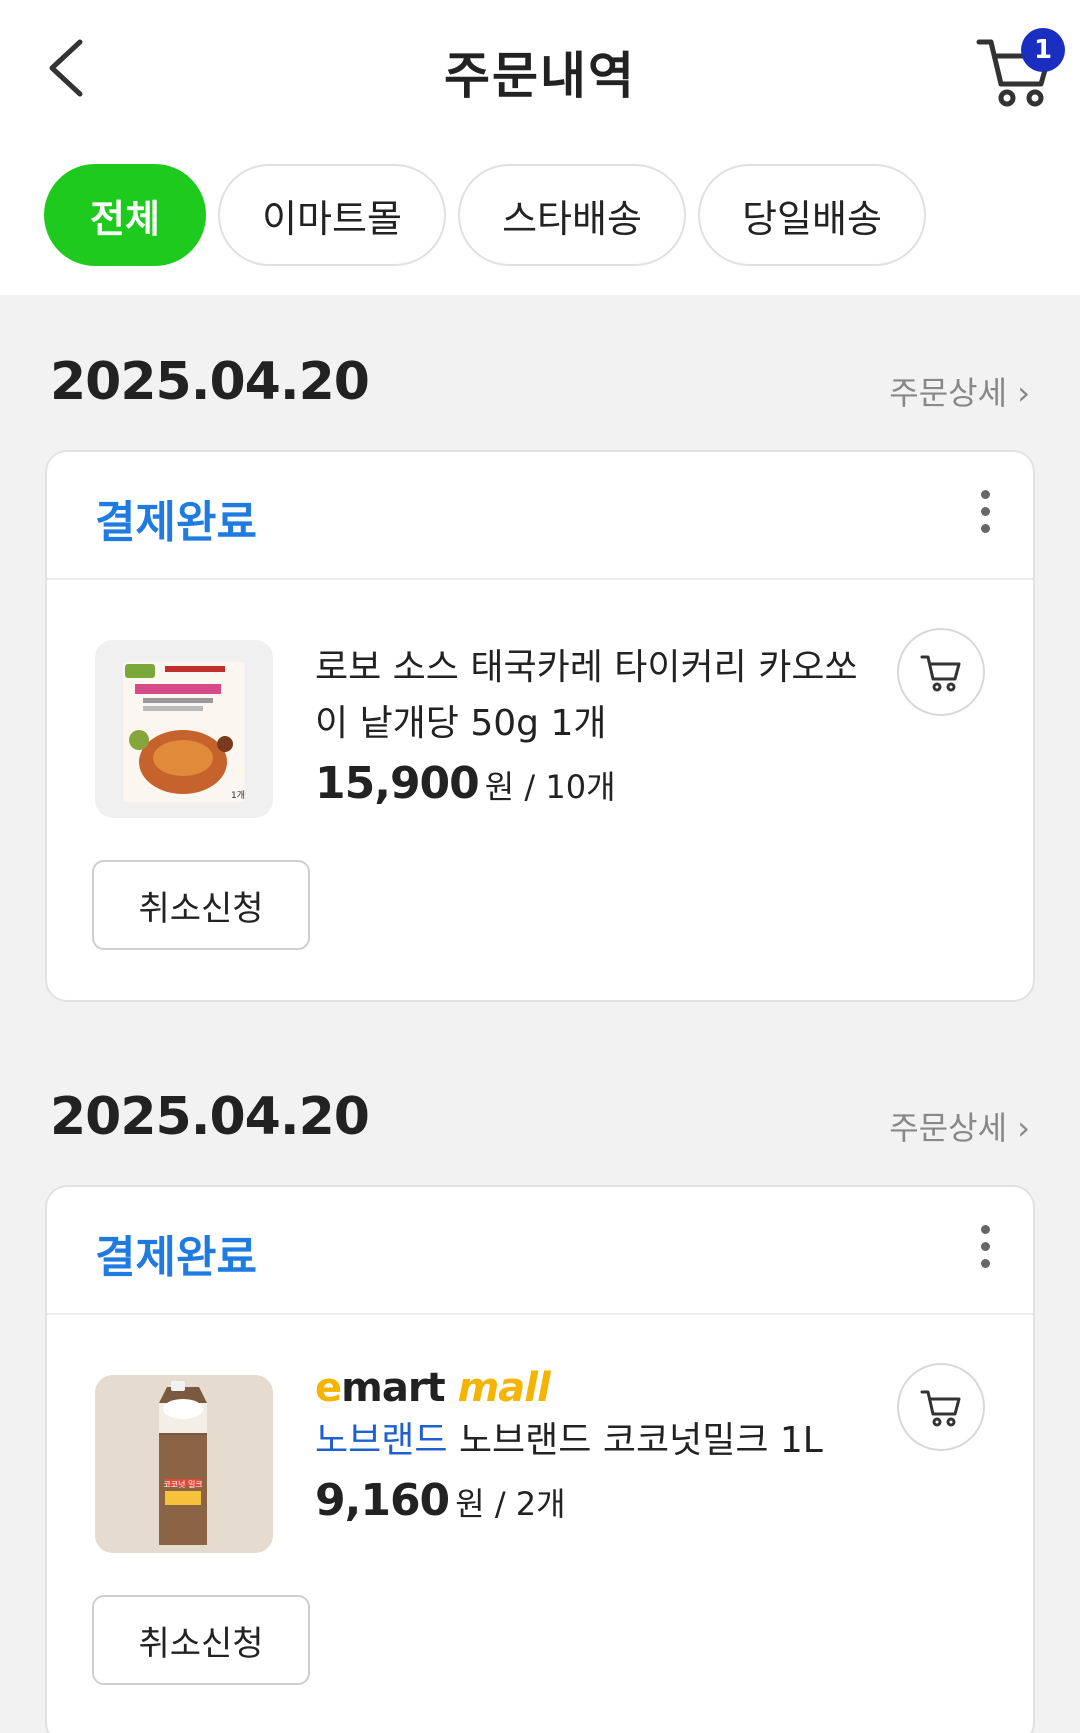 This screenshot has width=1080, height=1733. Describe the element at coordinates (381, 1440) in the screenshot. I see `brand-tag: 노브랜드` at that location.